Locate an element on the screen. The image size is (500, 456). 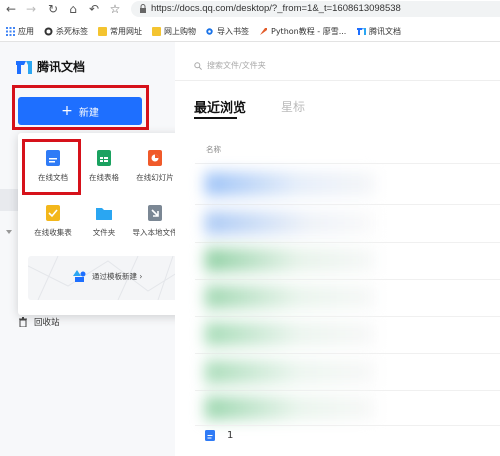
menu-item-import-local: 导入本地文件 is located at coordinates (155, 227).